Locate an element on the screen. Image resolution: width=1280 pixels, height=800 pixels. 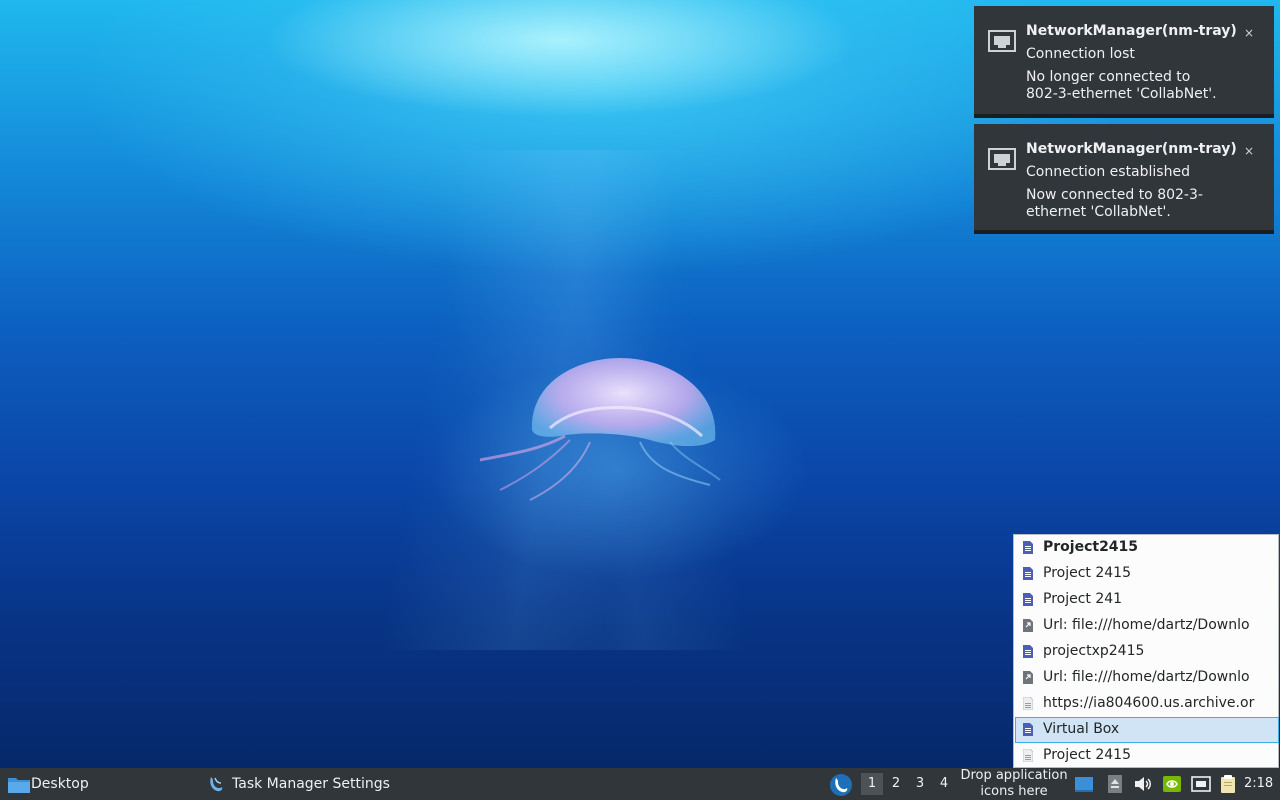
list-item-label: https://ia804600.us.archive.or is located at coordinates (1149, 703).